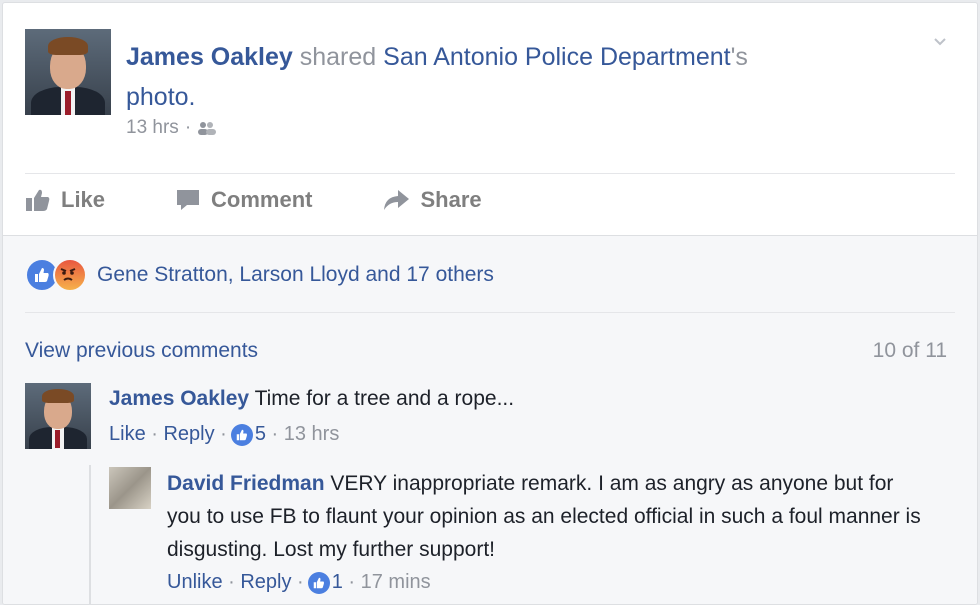 The width and height of the screenshot is (980, 605). Describe the element at coordinates (940, 42) in the screenshot. I see `chevron-down-icon` at that location.